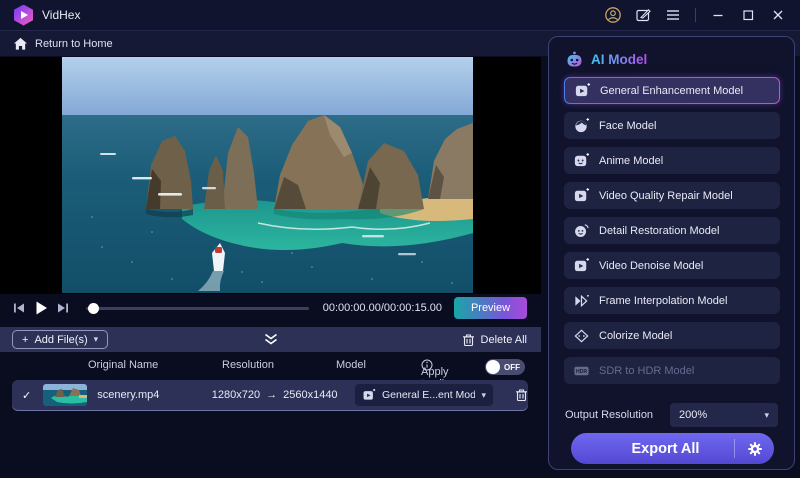 The width and height of the screenshot is (800, 478). Describe the element at coordinates (609, 415) in the screenshot. I see `output-resolution-label: Output Resolution` at that location.